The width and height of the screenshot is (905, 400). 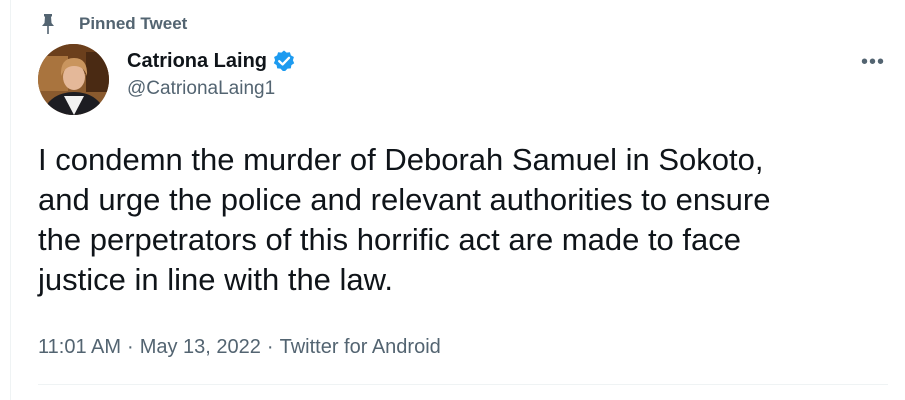 What do you see at coordinates (73, 79) in the screenshot?
I see `avatar` at bounding box center [73, 79].